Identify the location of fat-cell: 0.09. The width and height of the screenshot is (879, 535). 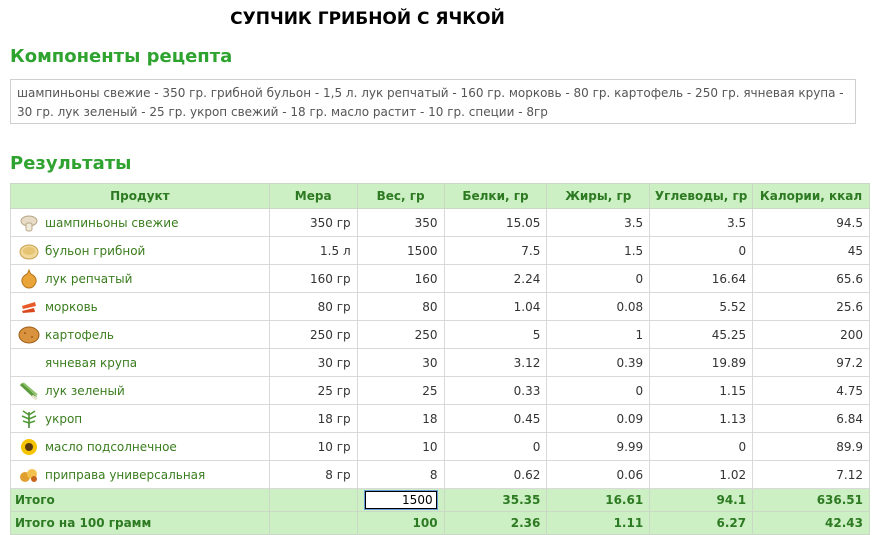
(598, 418).